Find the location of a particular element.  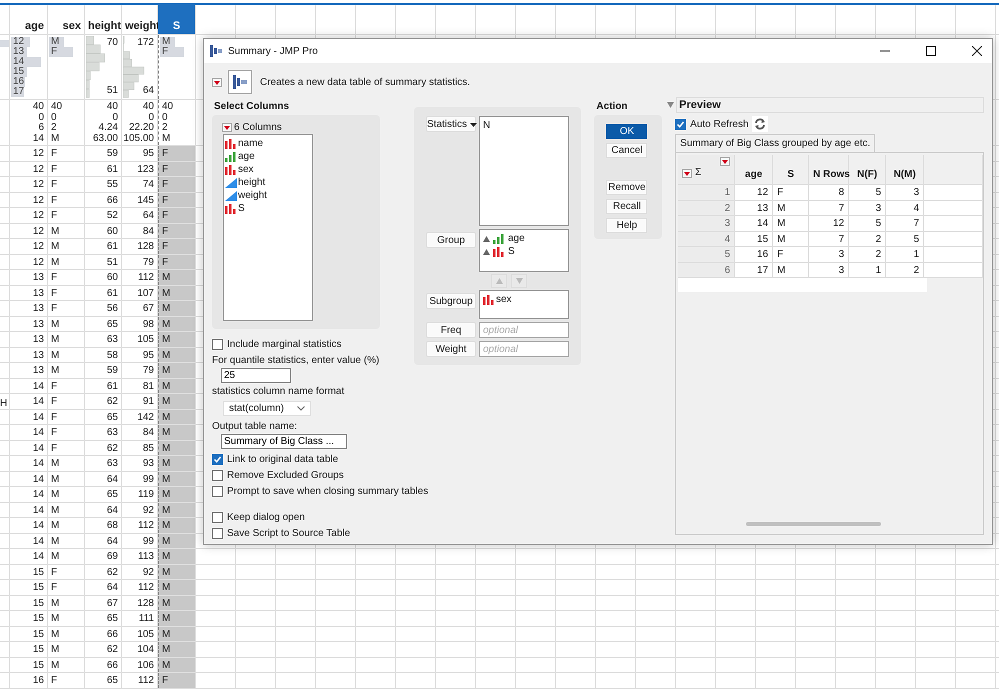

column-header: age is located at coordinates (29, 19).